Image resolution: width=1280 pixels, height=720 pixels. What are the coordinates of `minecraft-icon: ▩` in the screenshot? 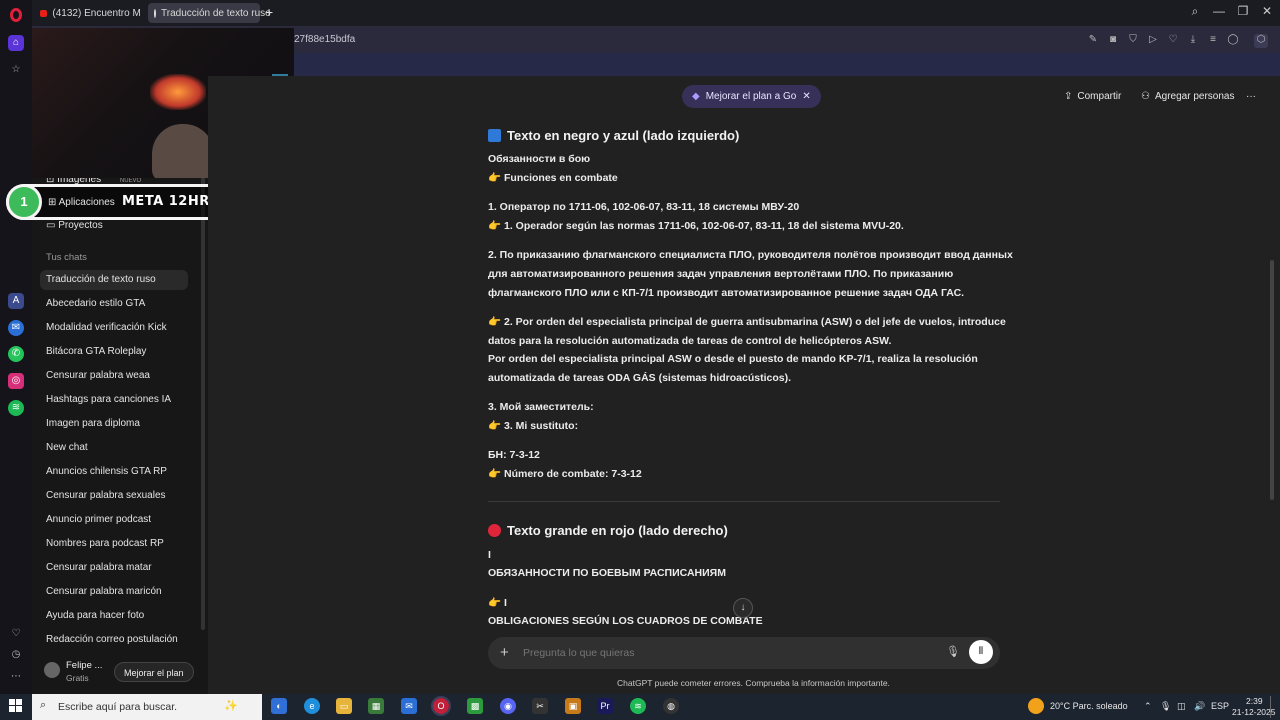 It's located at (475, 706).